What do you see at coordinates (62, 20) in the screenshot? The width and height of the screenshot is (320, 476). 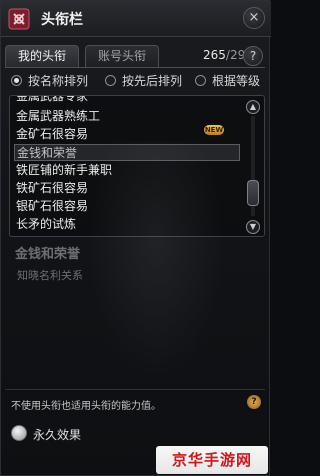 I see `window-title: 头衔栏` at bounding box center [62, 20].